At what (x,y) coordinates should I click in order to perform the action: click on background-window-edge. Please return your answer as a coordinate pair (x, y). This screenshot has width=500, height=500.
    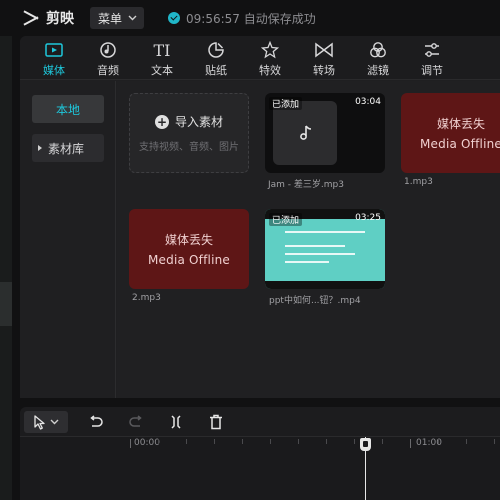
    Looking at the image, I should click on (6, 268).